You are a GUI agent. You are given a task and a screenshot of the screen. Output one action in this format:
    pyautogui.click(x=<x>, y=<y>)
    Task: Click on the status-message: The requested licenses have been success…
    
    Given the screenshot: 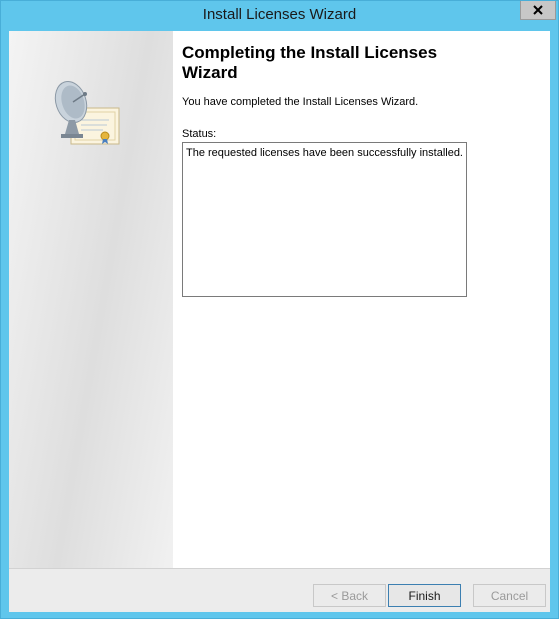 What is the action you would take?
    pyautogui.click(x=324, y=153)
    